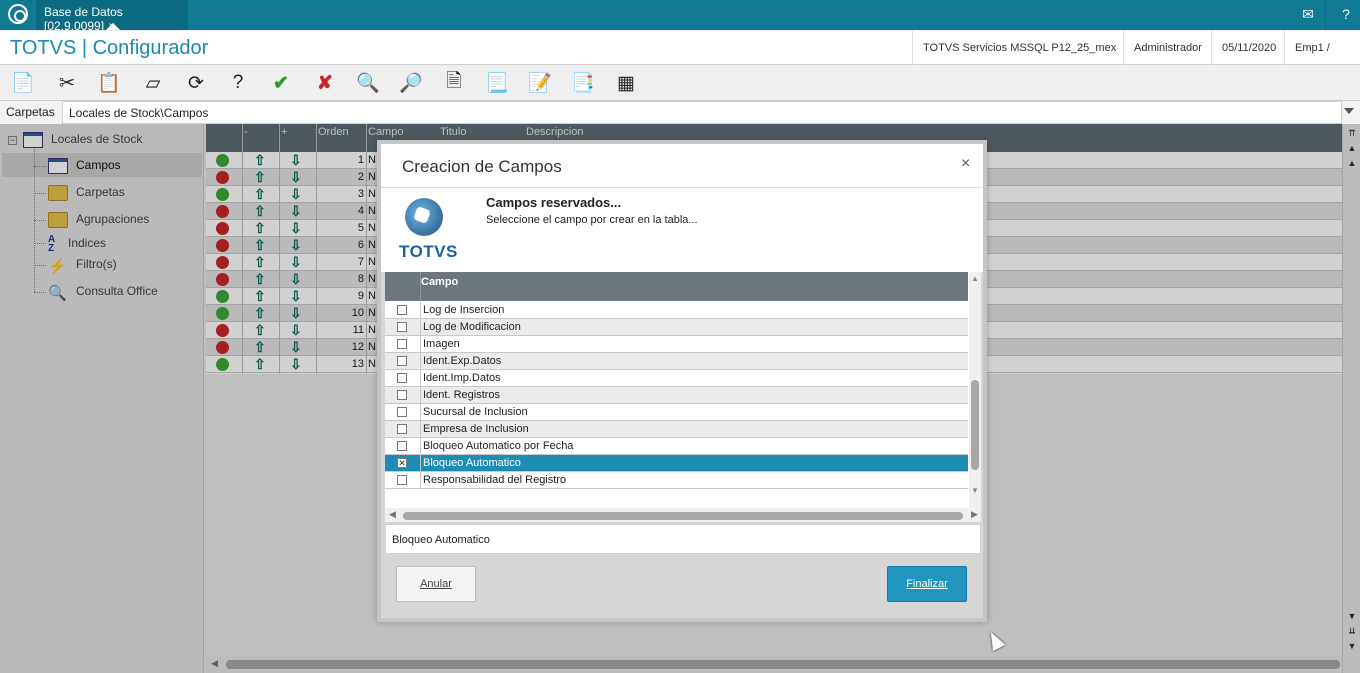  I want to click on anular-label: Anular, so click(436, 584).